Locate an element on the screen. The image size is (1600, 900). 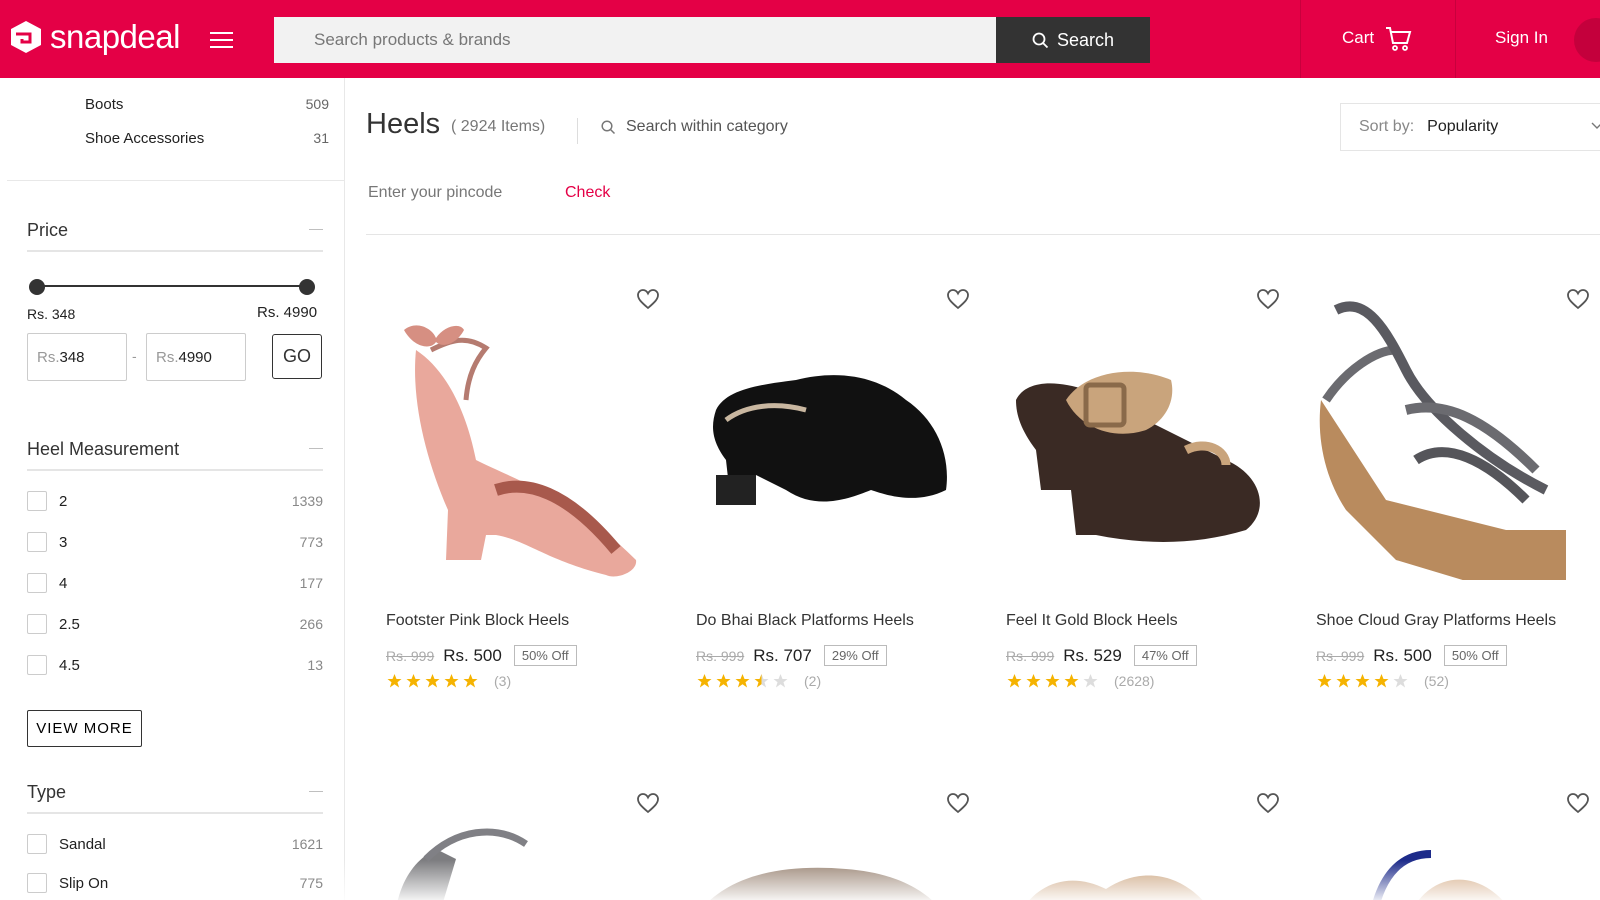
star-rating is located at coordinates (432, 681).